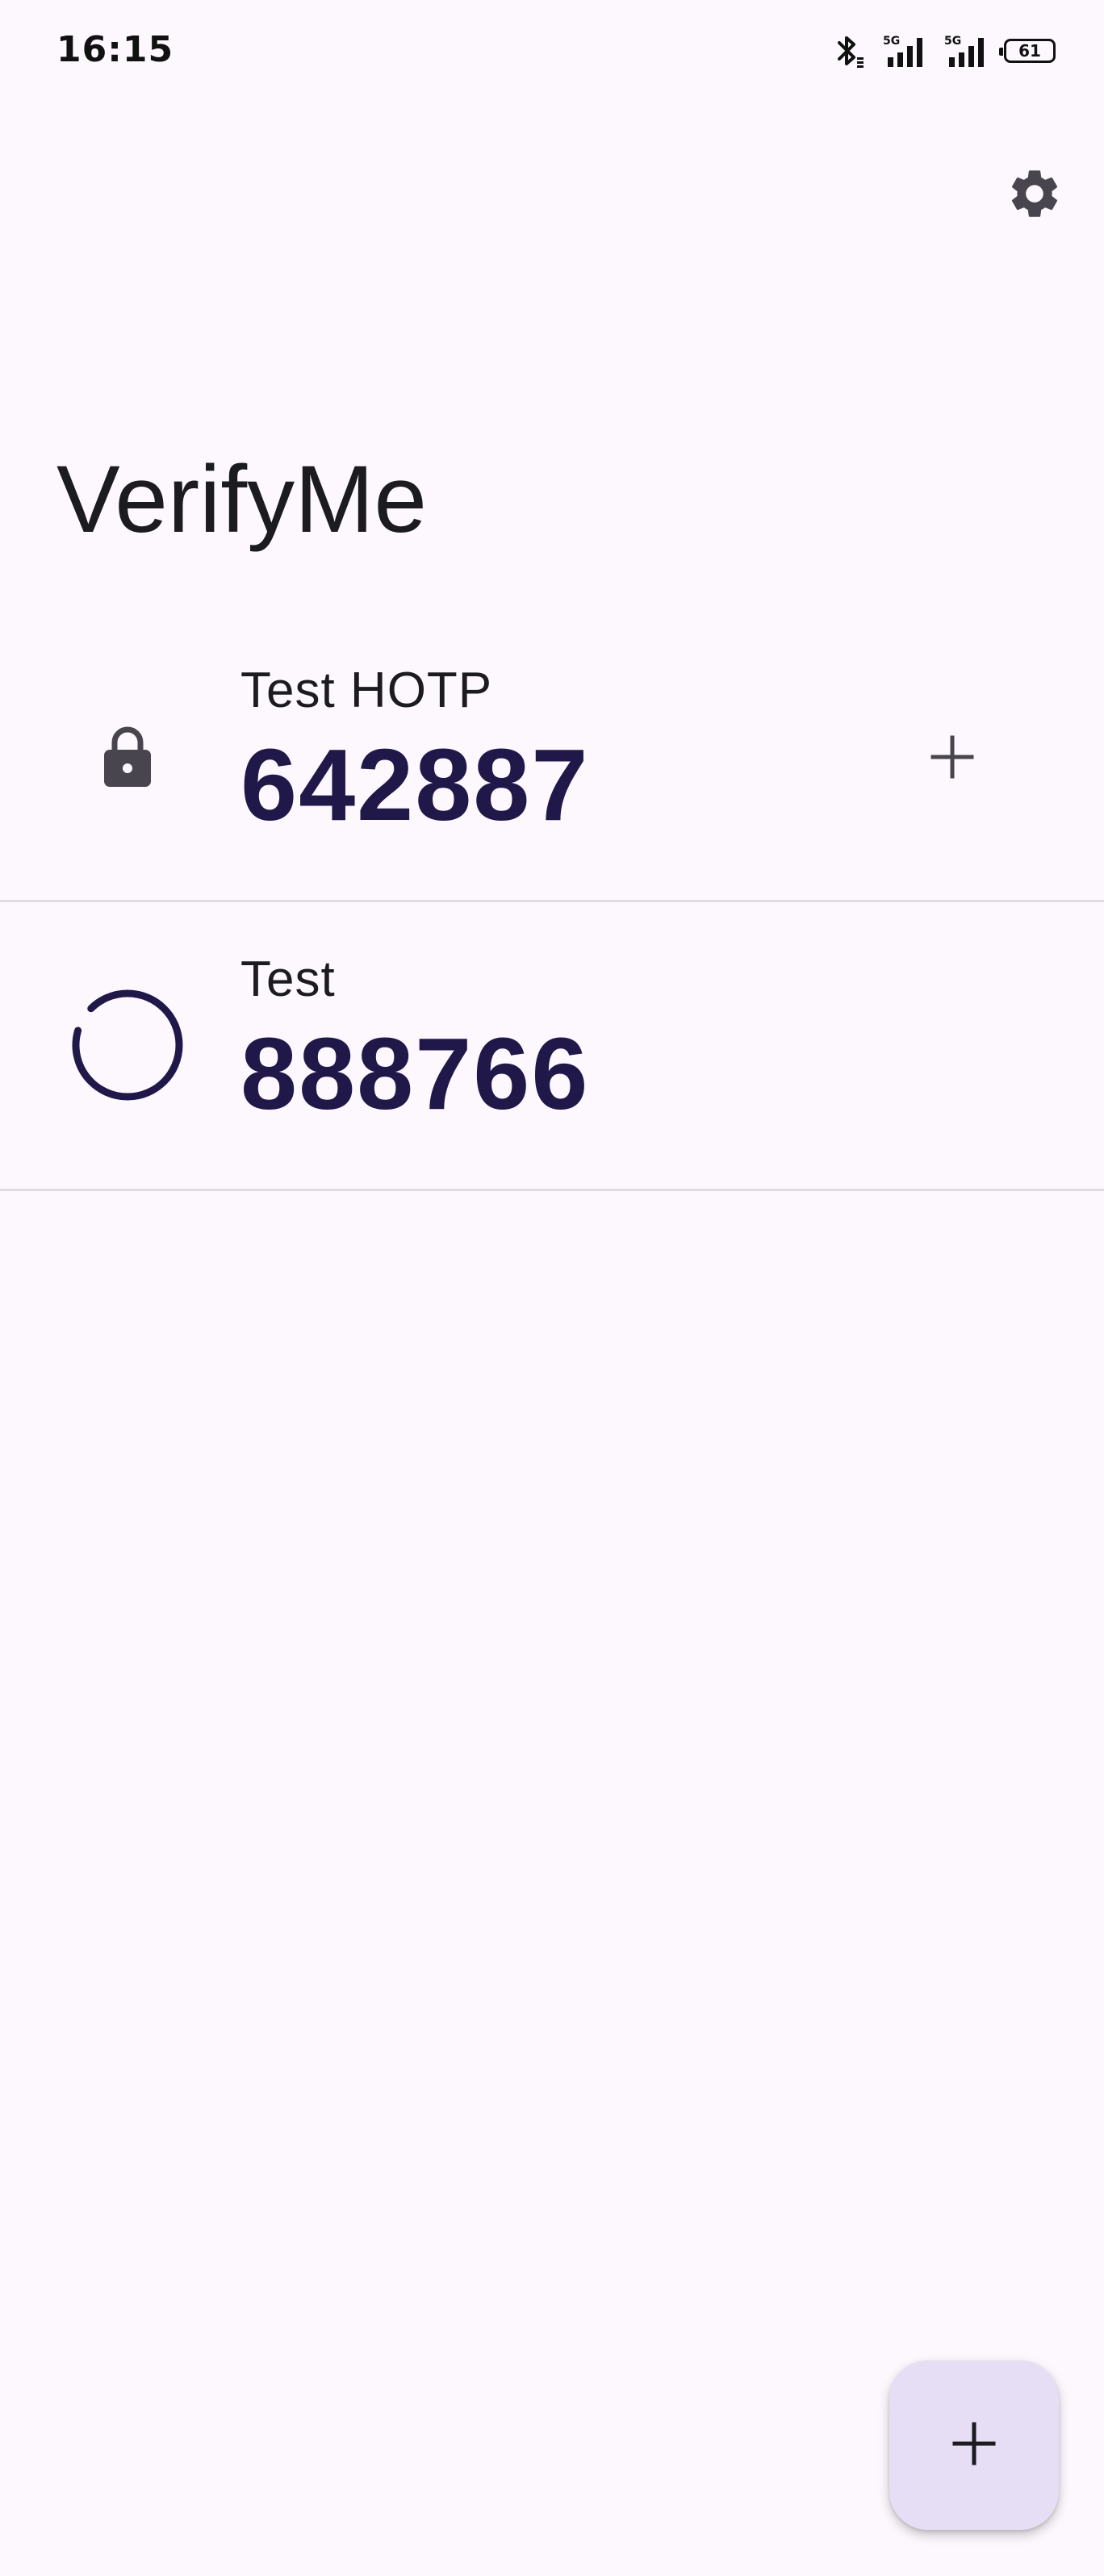 The width and height of the screenshot is (1104, 2576). I want to click on battery-icon: 61, so click(1027, 51).